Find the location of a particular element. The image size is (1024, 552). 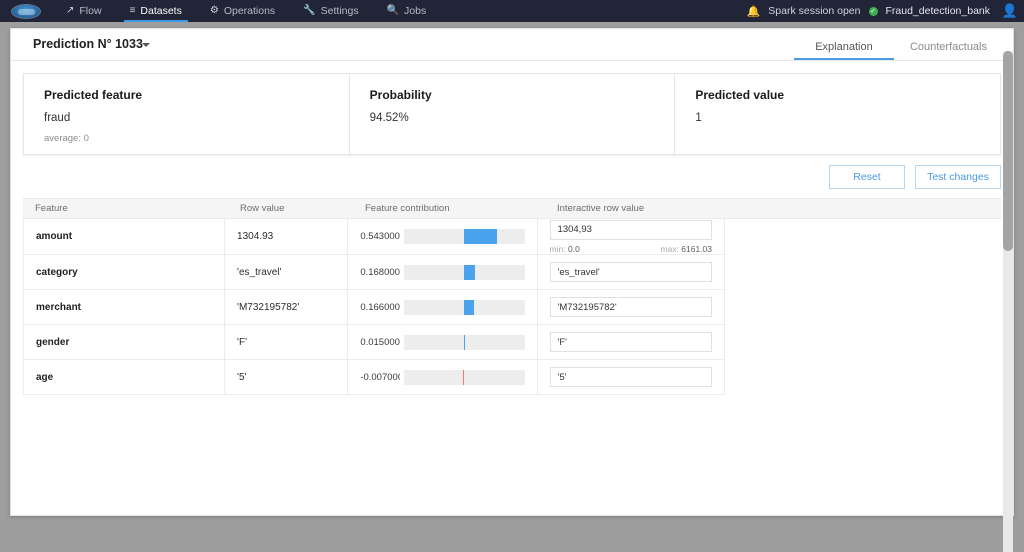

predicted-feature-title: Predicted feature is located at coordinates (93, 95).